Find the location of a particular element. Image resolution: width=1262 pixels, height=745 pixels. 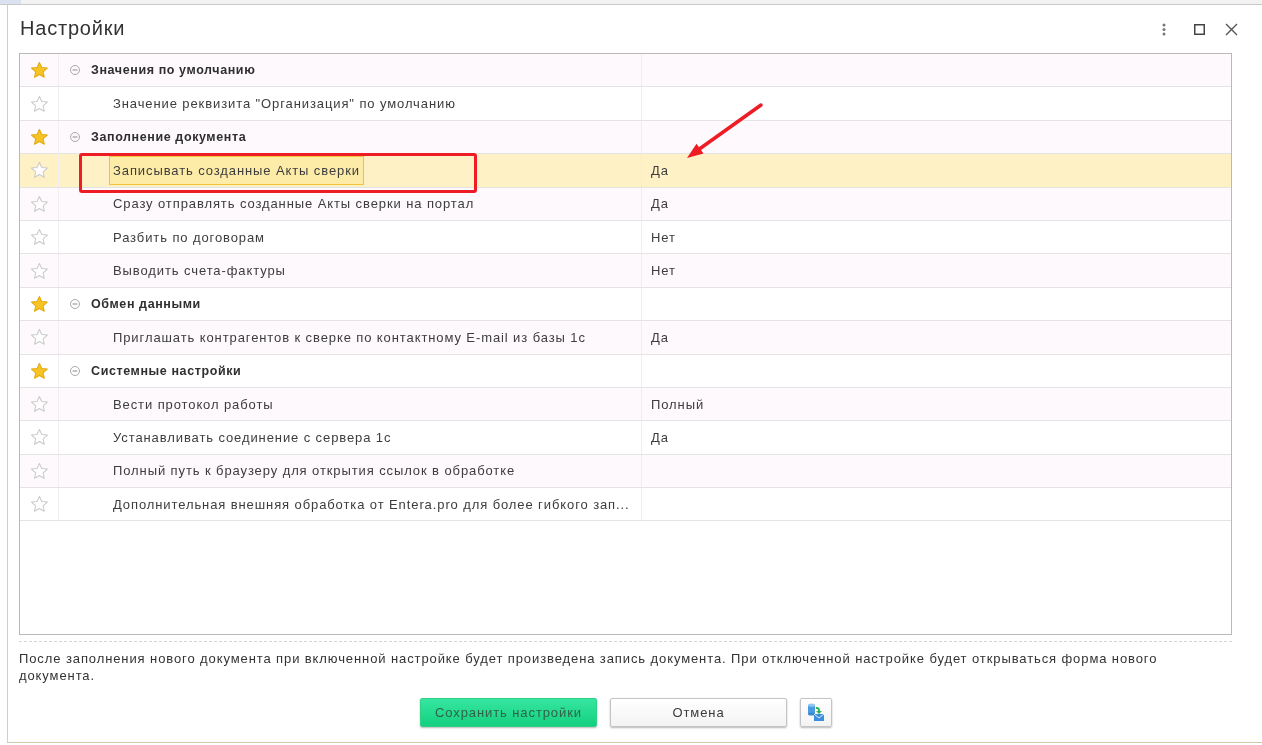

icon-button is located at coordinates (816, 712).